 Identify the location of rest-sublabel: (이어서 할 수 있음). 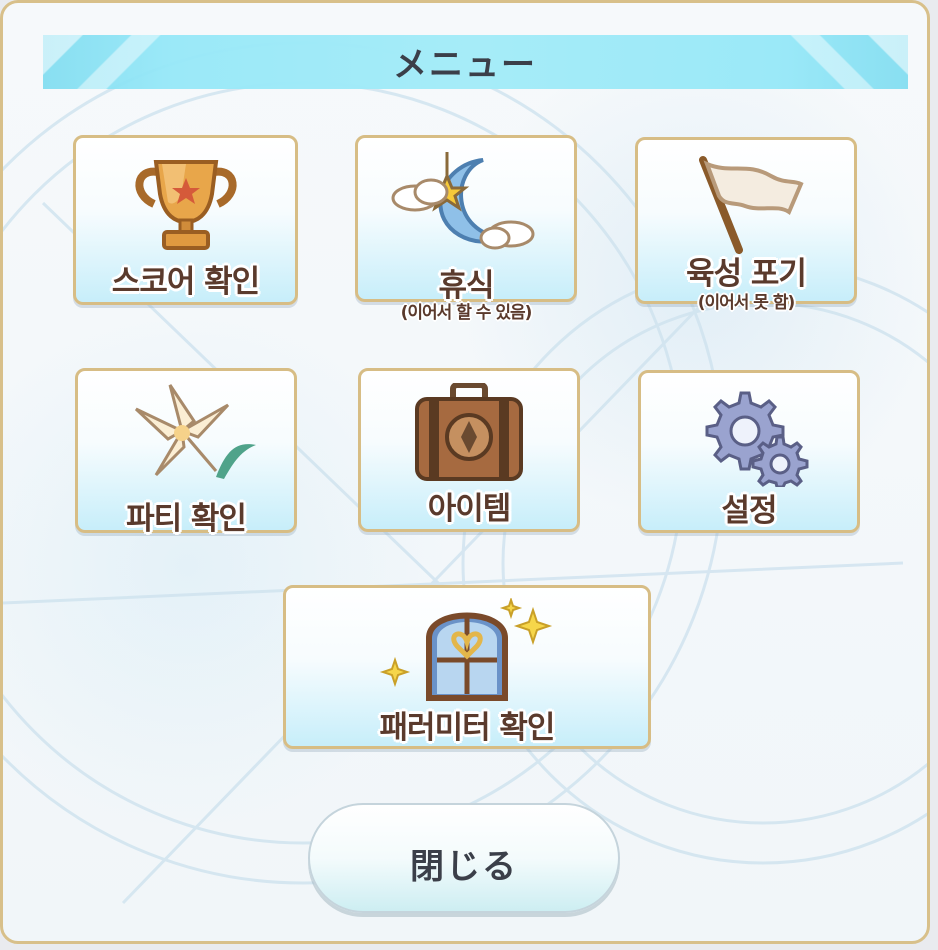
(466, 313).